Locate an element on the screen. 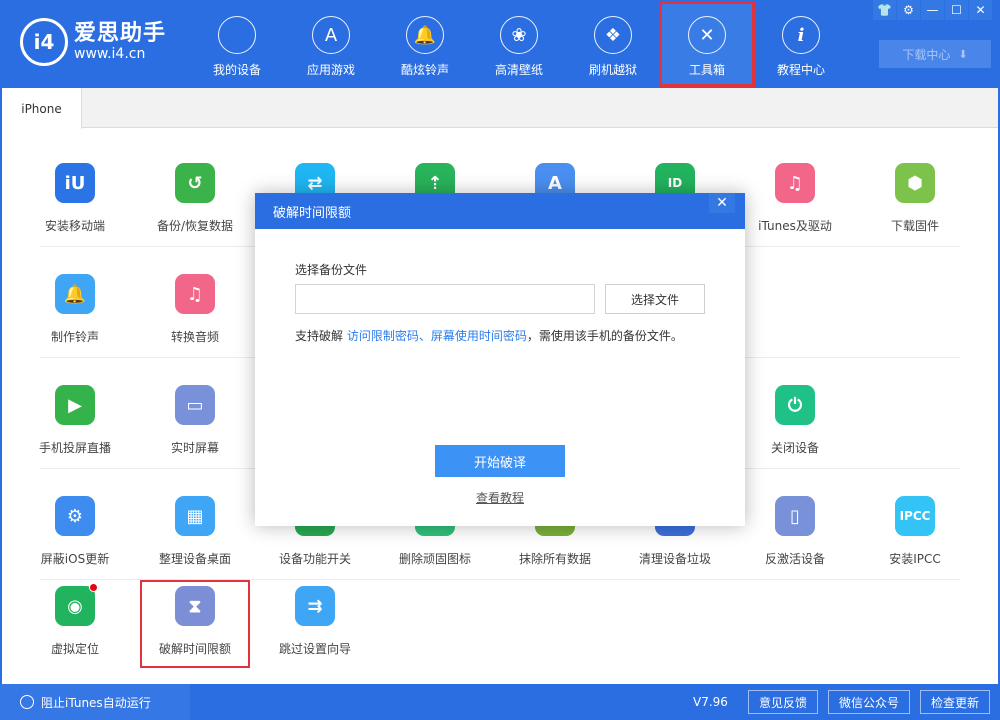 This screenshot has width=1000, height=720. maximize-icon: ☐ is located at coordinates (956, 10).